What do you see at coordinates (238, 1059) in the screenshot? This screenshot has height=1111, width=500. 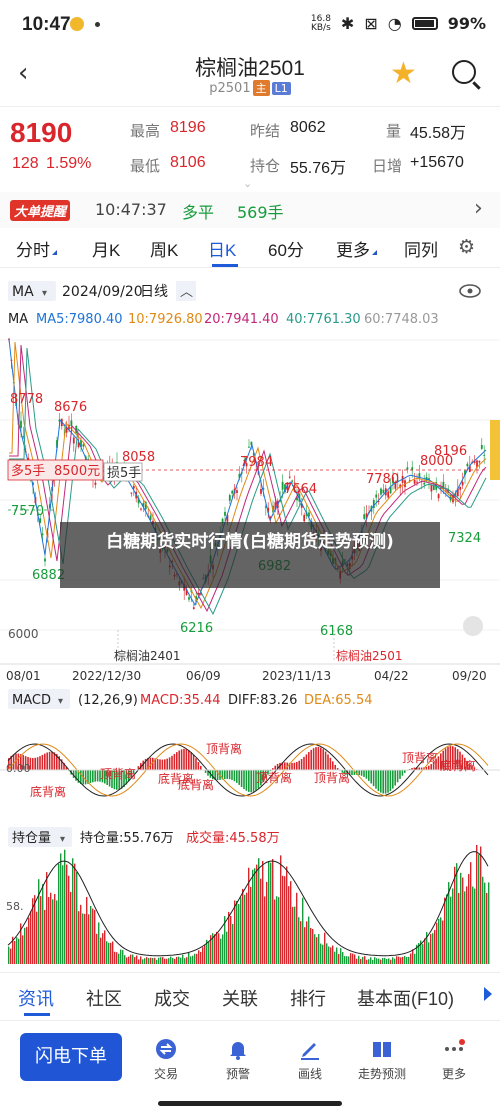 I see `alert-button: 预警` at bounding box center [238, 1059].